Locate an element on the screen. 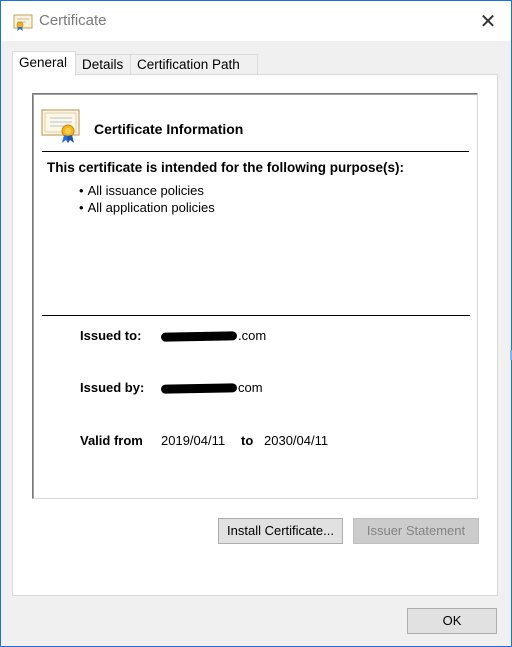  close-button: ✕ is located at coordinates (488, 21).